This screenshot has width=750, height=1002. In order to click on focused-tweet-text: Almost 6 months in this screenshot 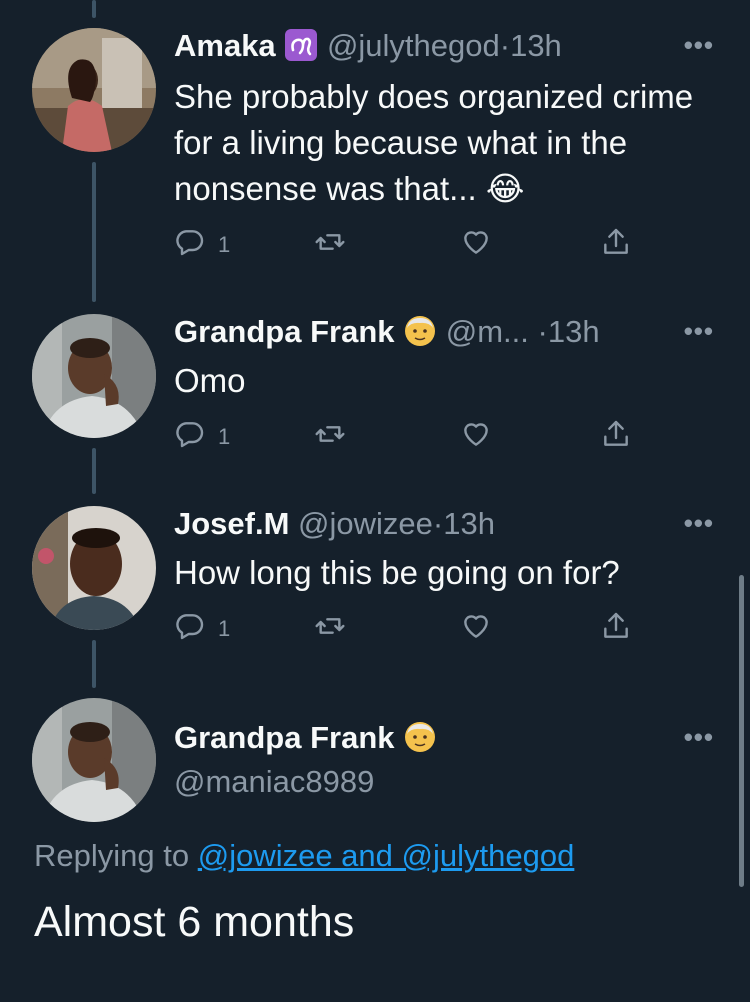, I will do `click(194, 922)`.